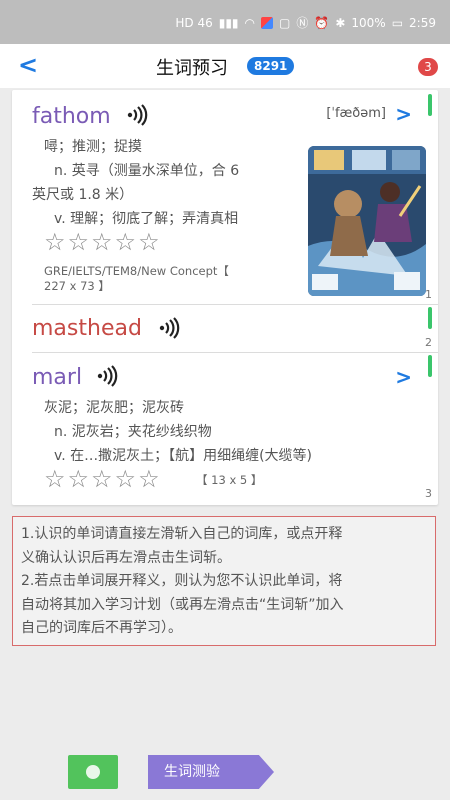 The image size is (450, 800). Describe the element at coordinates (211, 772) in the screenshot. I see `quiz-button: 生词测验` at that location.